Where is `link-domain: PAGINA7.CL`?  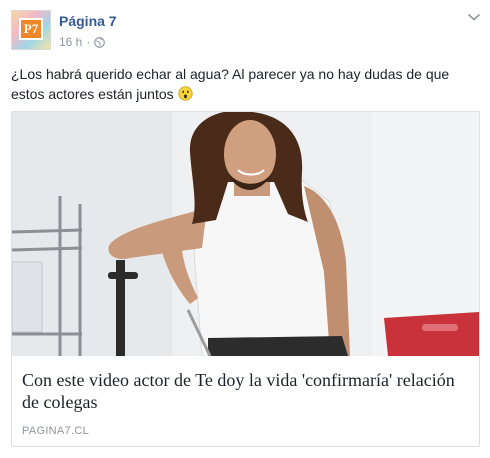 link-domain: PAGINA7.CL is located at coordinates (55, 431).